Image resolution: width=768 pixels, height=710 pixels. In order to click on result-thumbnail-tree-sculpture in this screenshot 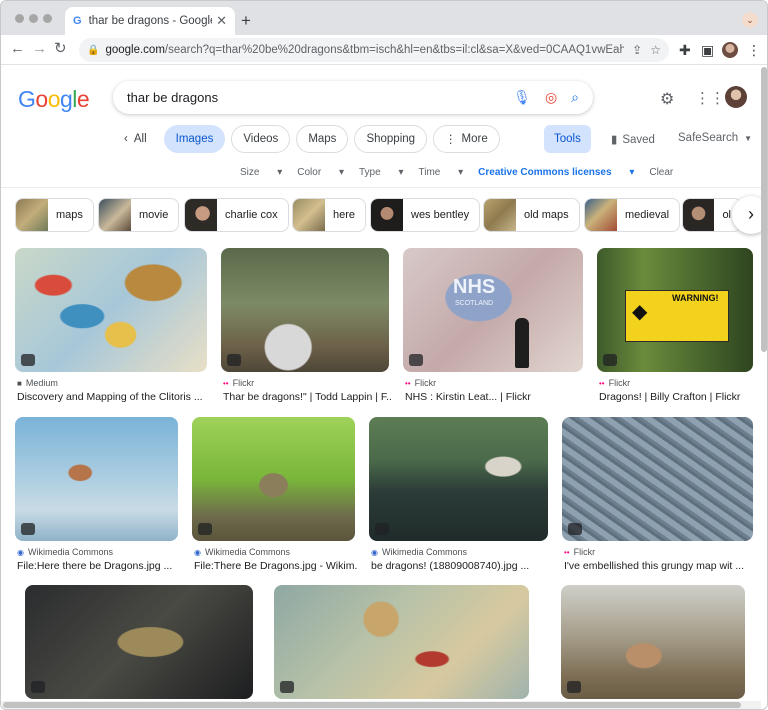, I will do `click(653, 642)`.